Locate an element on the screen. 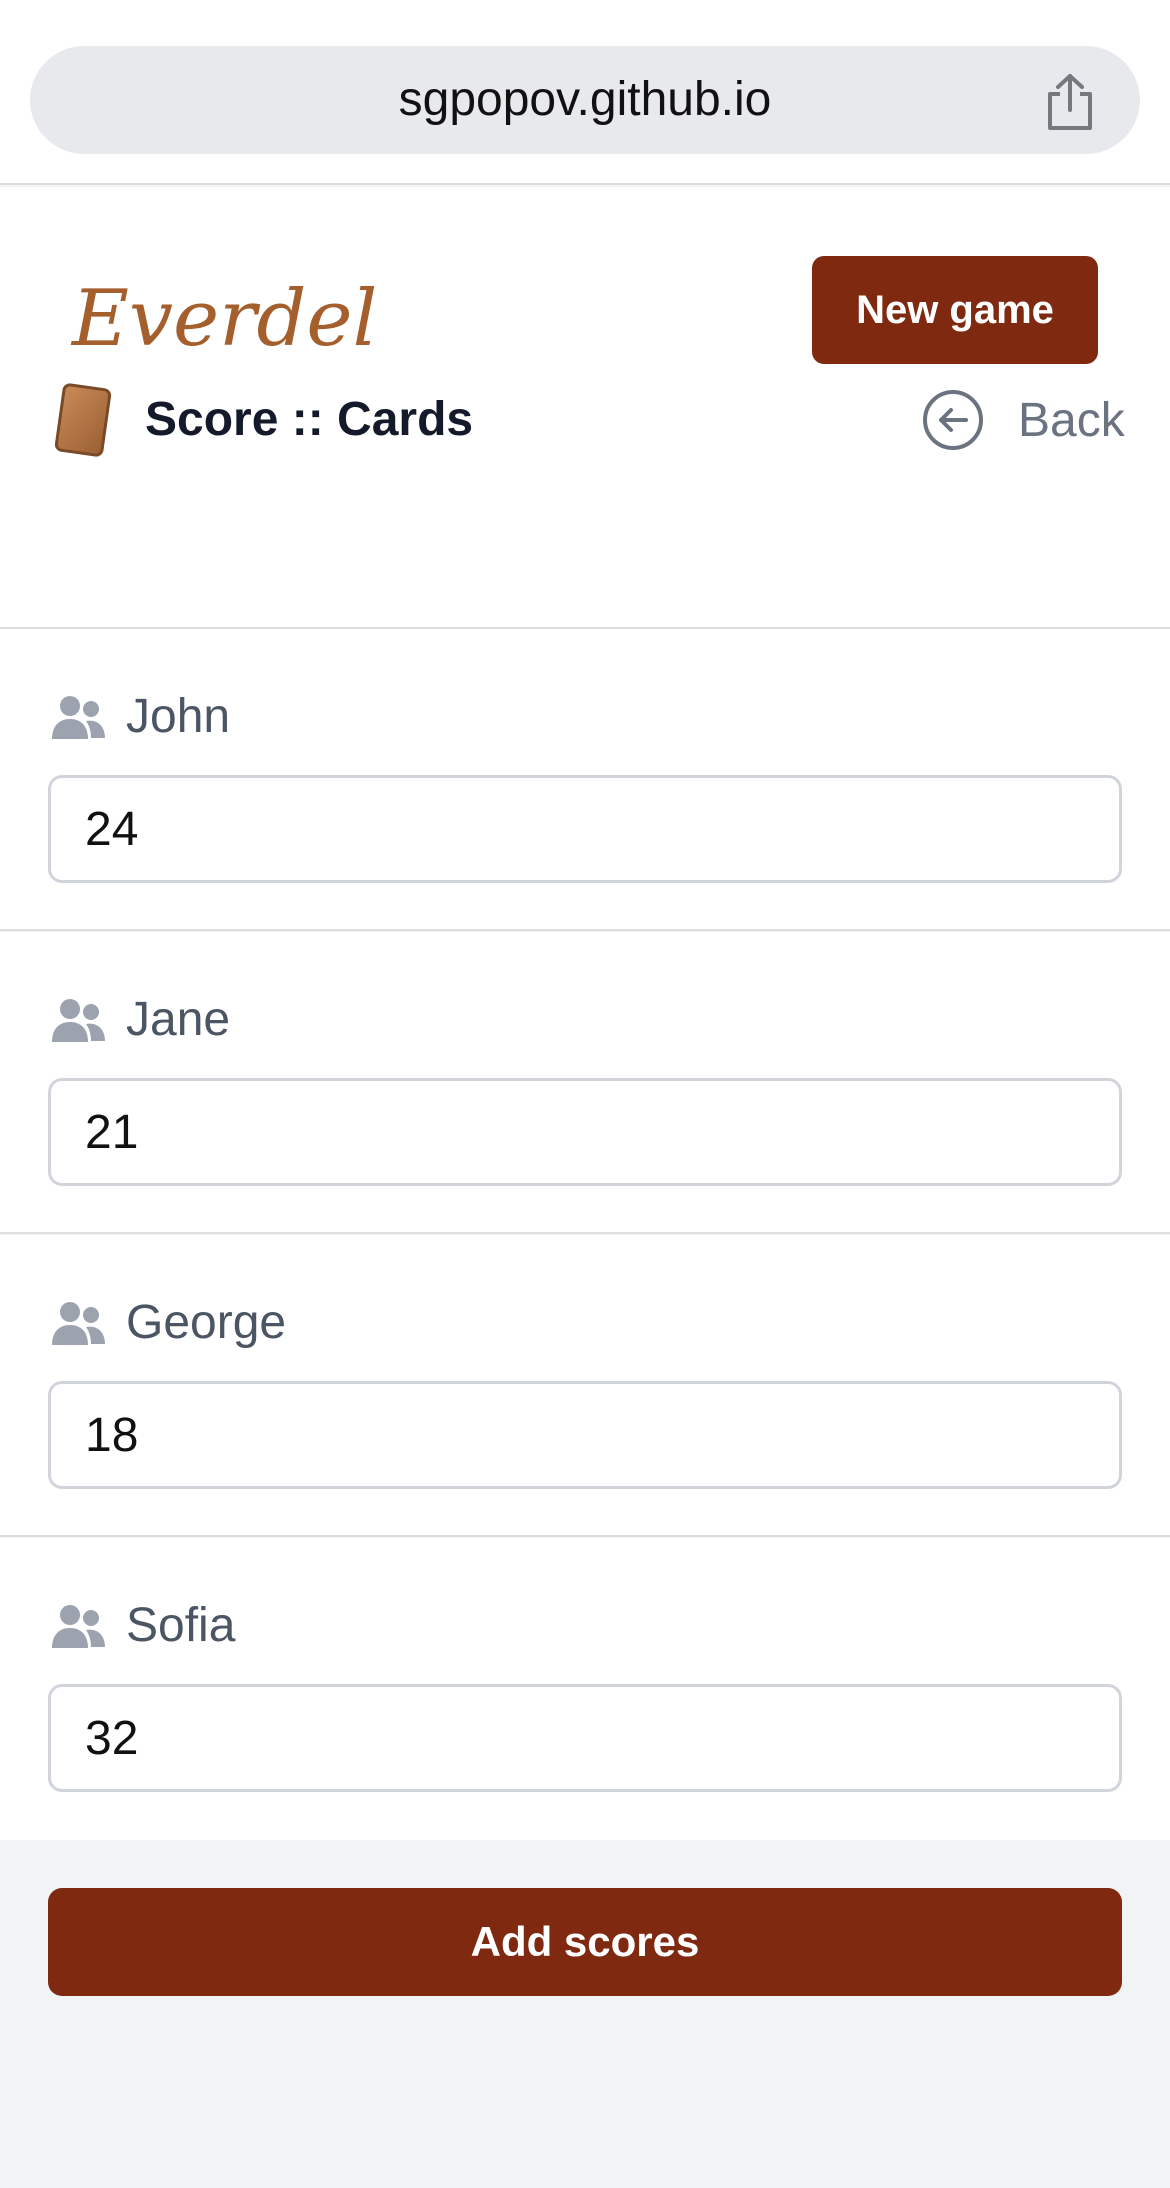 This screenshot has width=1170, height=2188. player-row-jane: Jane is located at coordinates (585, 1083).